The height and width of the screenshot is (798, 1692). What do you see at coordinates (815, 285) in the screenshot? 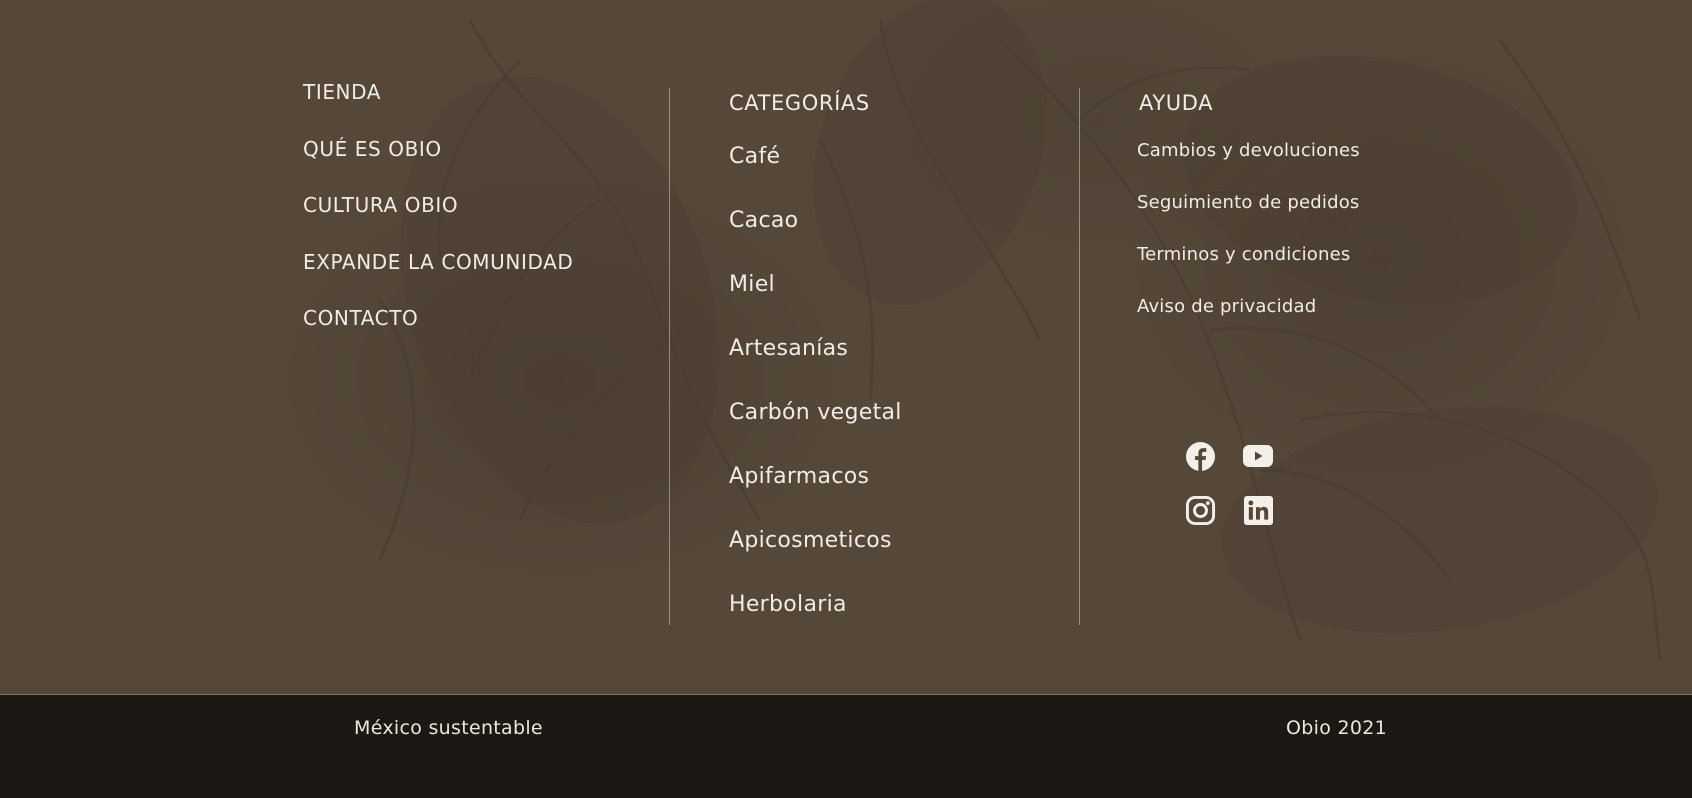
I see `category-link-miel: Miel` at bounding box center [815, 285].